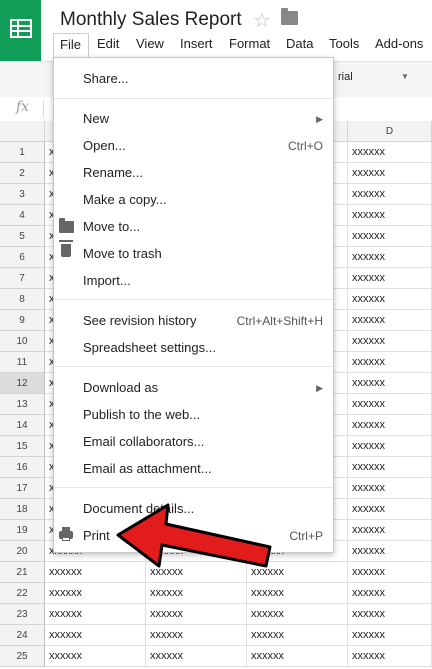 This screenshot has height=669, width=432. What do you see at coordinates (22, 572) in the screenshot?
I see `row-header: 21` at bounding box center [22, 572].